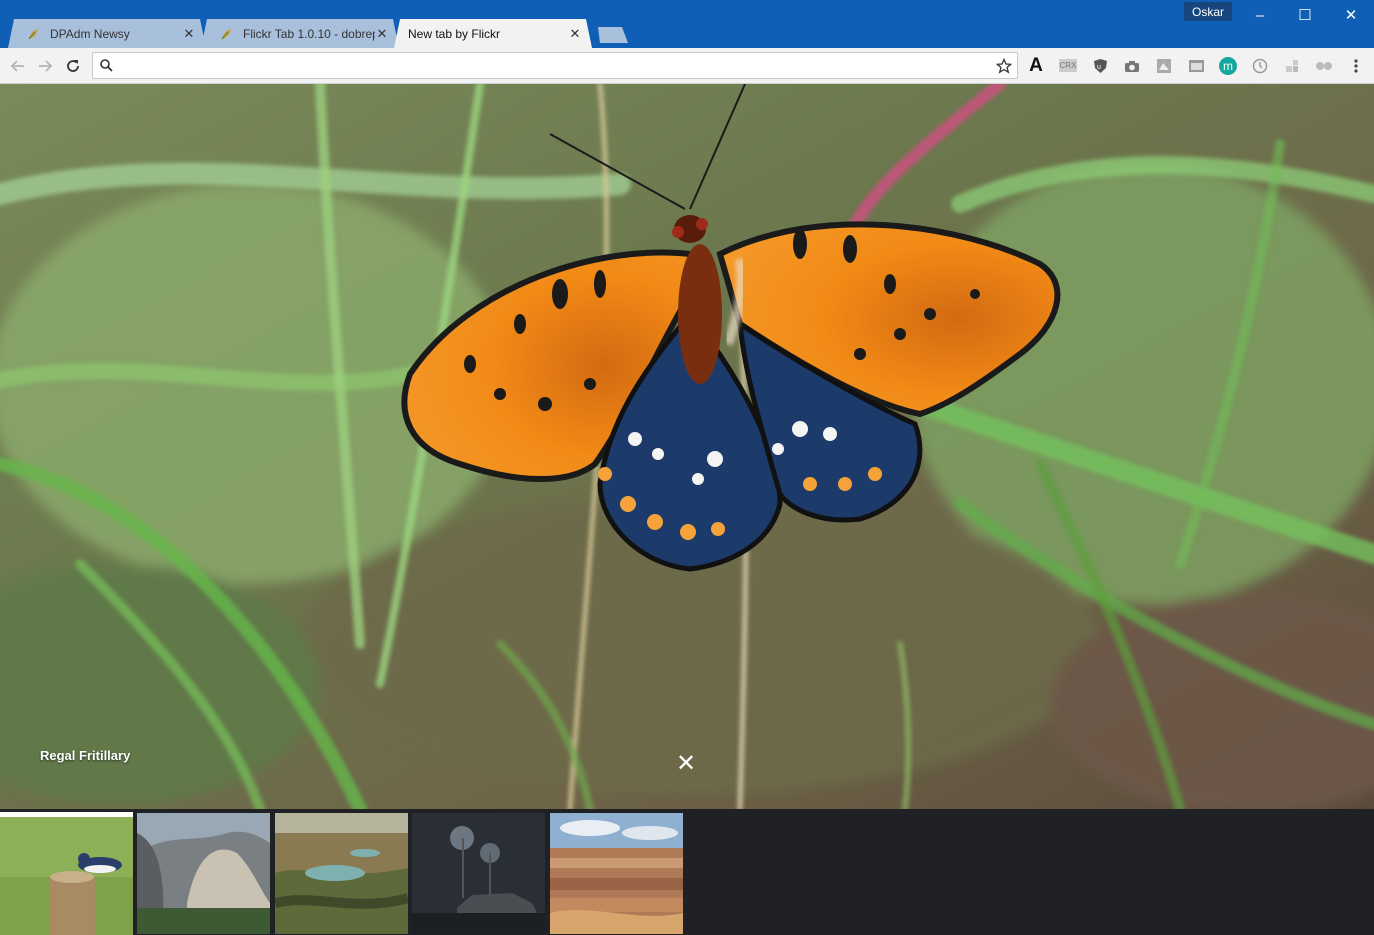 The width and height of the screenshot is (1374, 935). What do you see at coordinates (454, 33) in the screenshot?
I see `tab-label: New tab by Flickr` at bounding box center [454, 33].